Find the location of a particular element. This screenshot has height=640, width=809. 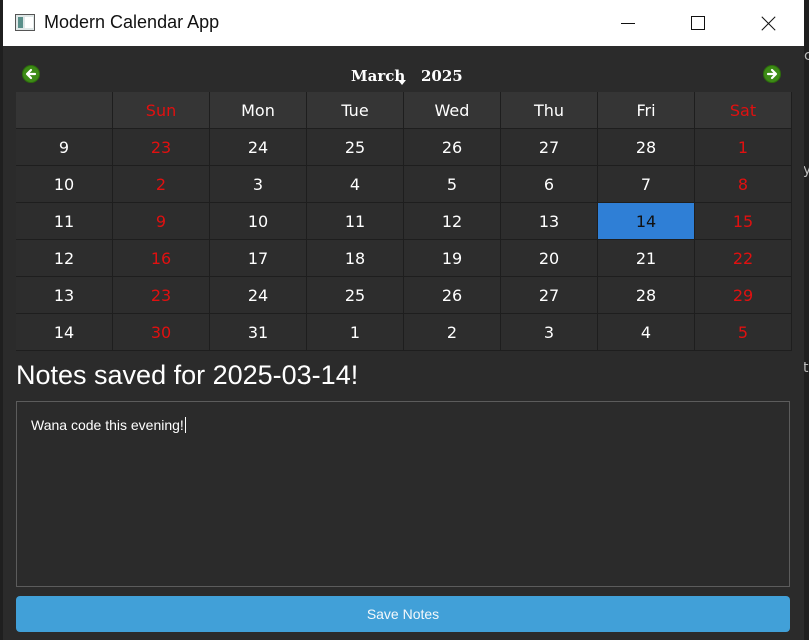

notes-heading: Notes saved for 2025-03-14! is located at coordinates (187, 375).